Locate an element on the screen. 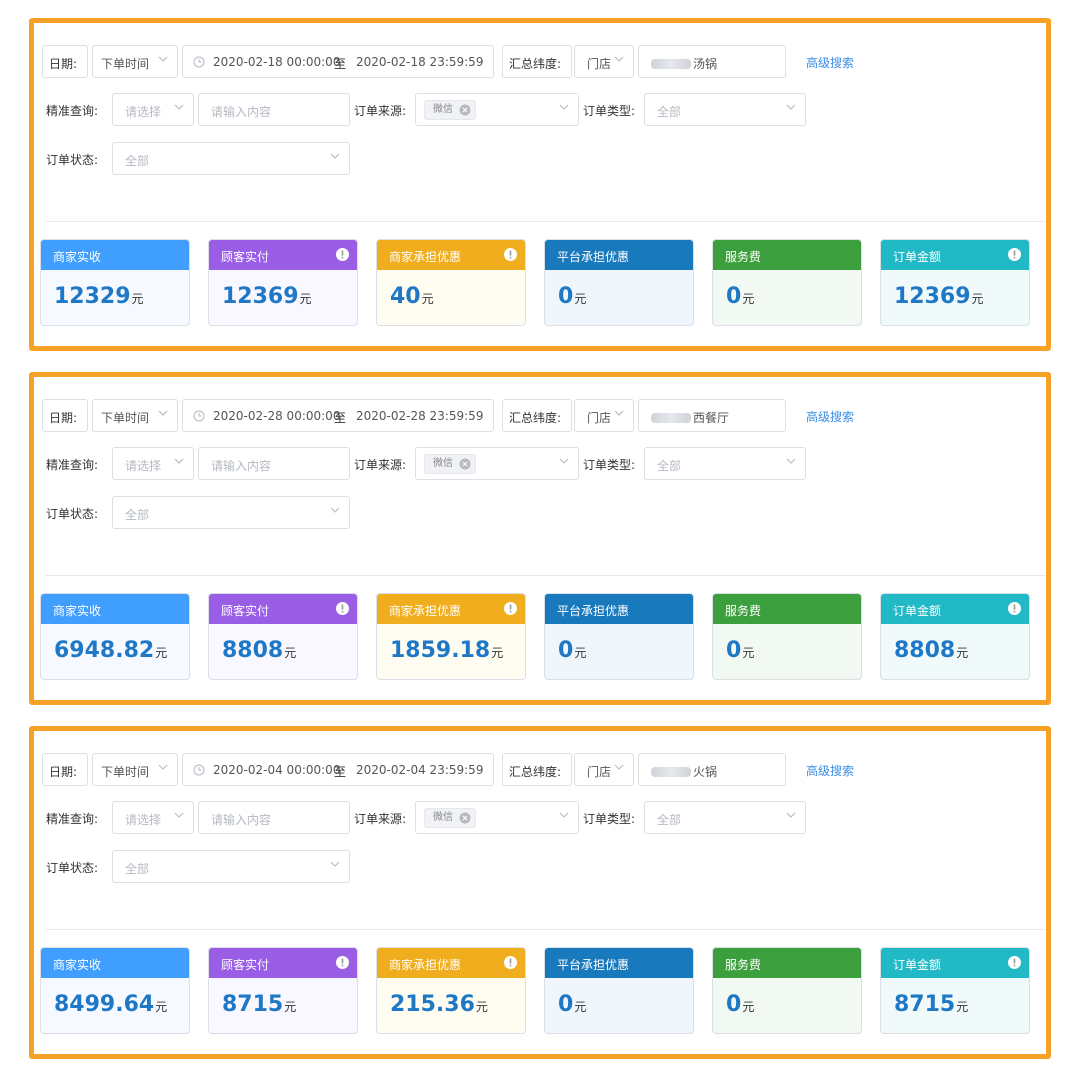  stat-card-title: 商家实收 is located at coordinates (77, 257).